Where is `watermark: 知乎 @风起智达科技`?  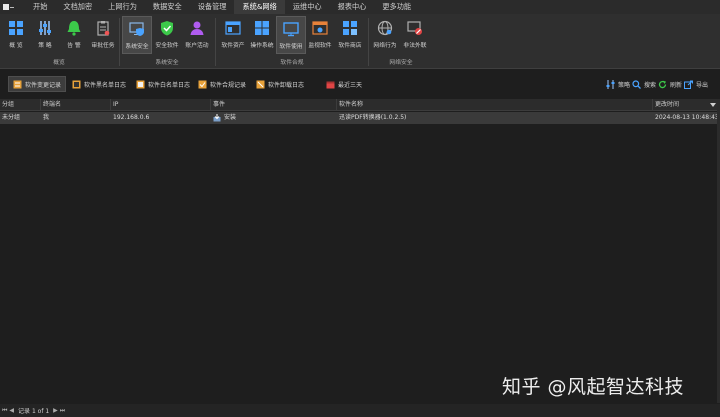 watermark: 知乎 @风起智达科技 is located at coordinates (593, 387).